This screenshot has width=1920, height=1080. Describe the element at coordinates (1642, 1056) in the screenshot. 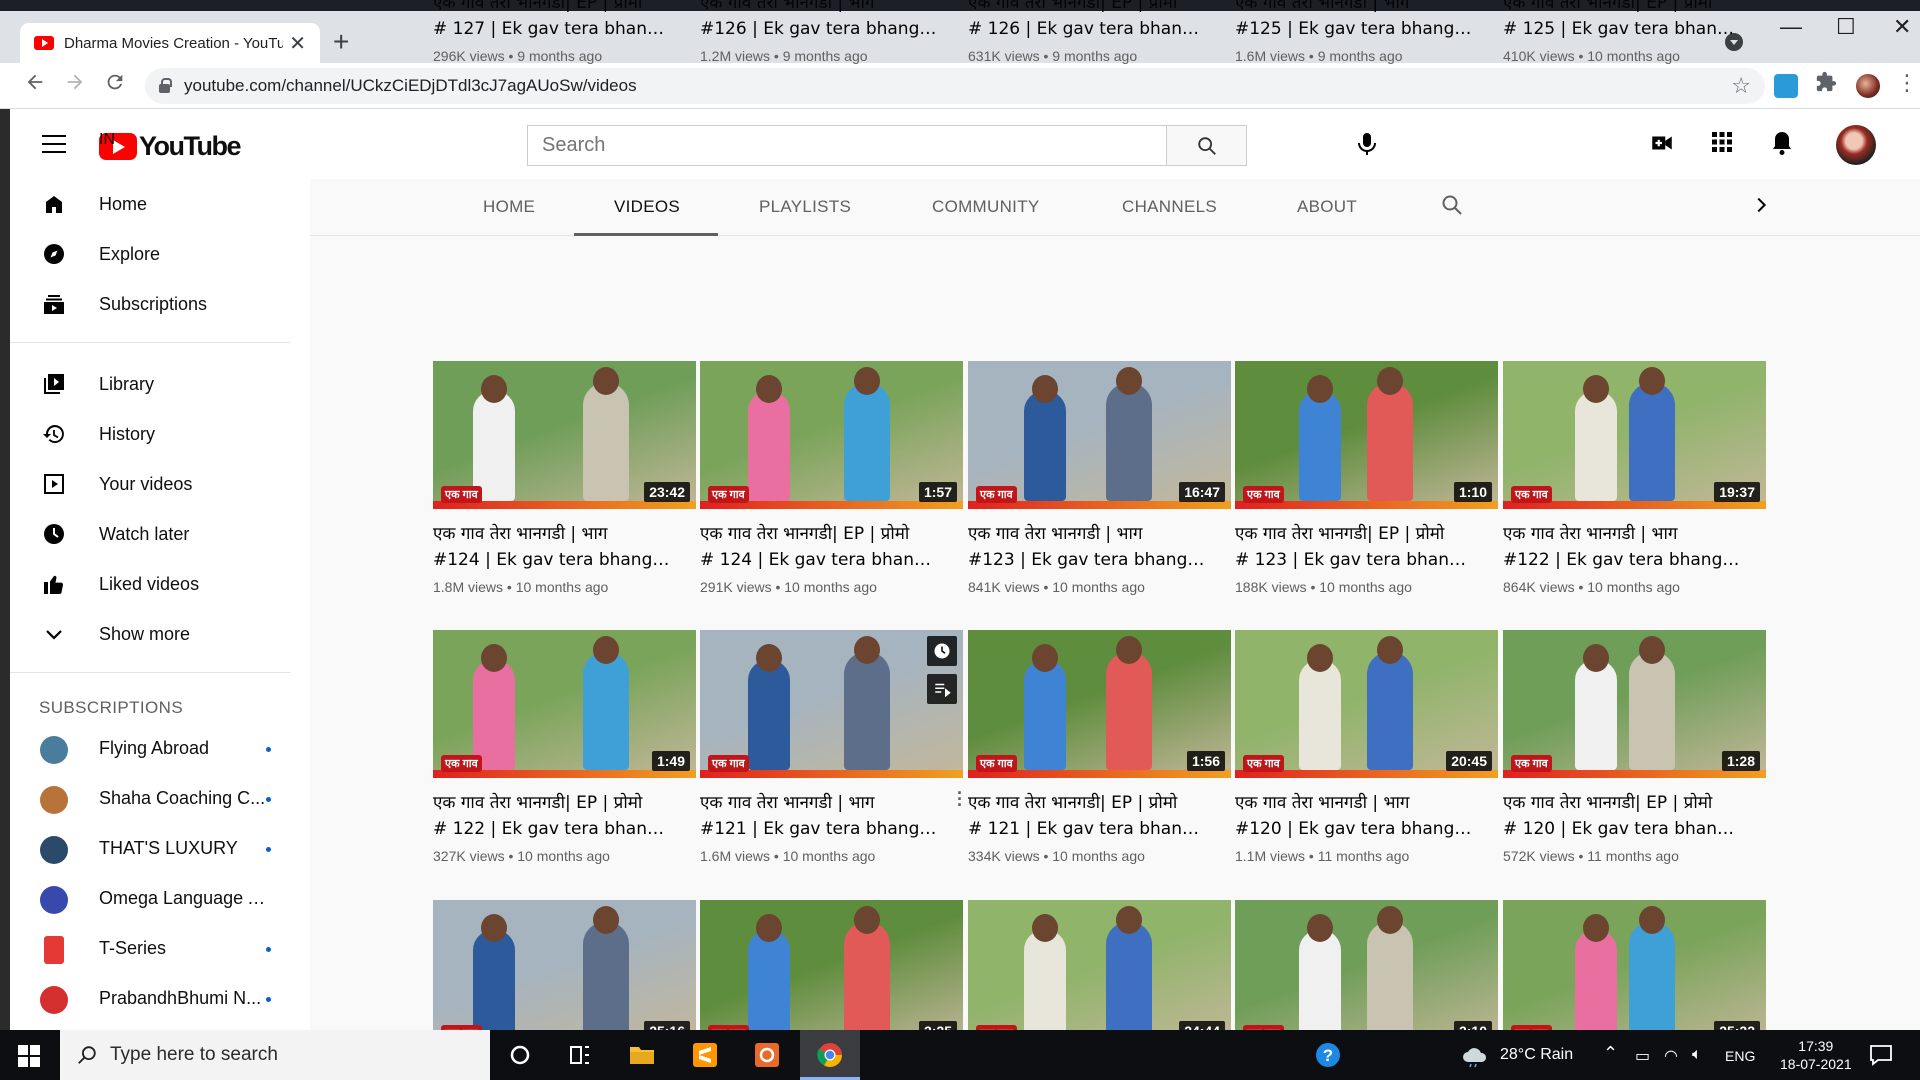

I see `battery-icon: ▭` at that location.